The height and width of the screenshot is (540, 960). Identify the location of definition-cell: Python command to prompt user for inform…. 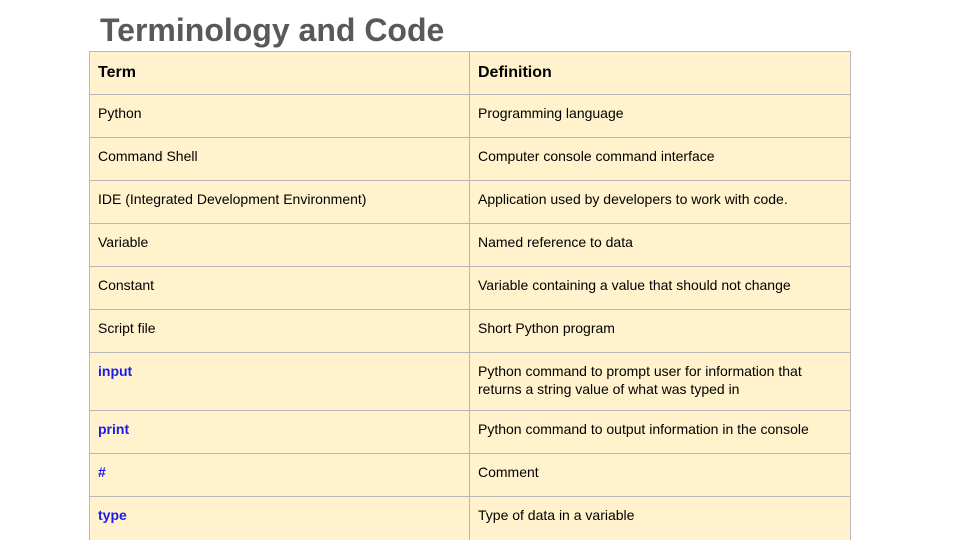
(660, 381).